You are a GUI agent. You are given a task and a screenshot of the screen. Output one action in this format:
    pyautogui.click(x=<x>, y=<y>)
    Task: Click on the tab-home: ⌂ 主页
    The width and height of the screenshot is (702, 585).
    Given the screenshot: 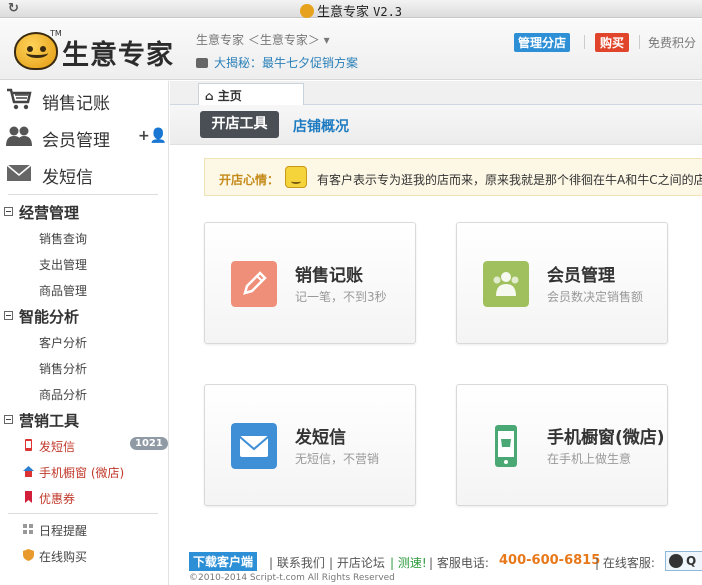 What is the action you would take?
    pyautogui.click(x=251, y=94)
    